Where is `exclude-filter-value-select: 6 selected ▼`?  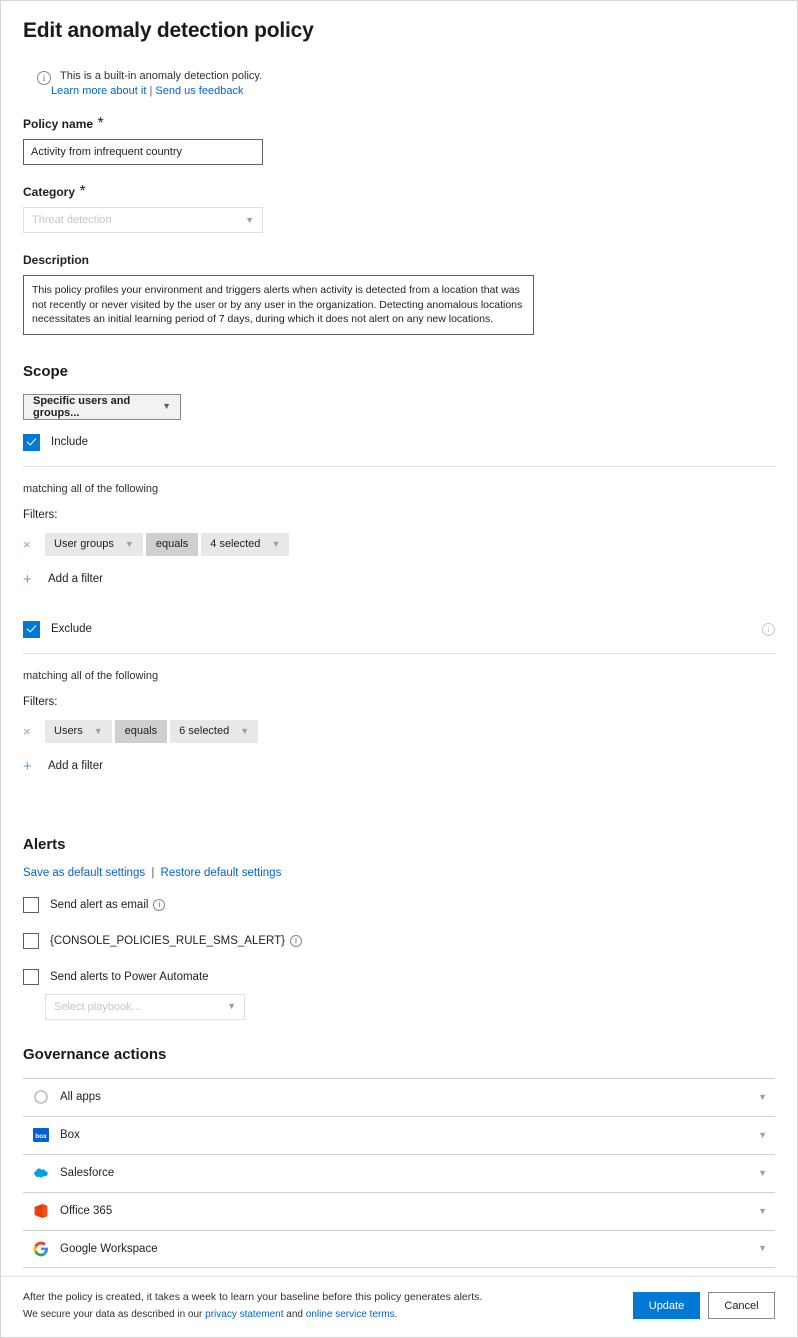
exclude-filter-value-select: 6 selected ▼ is located at coordinates (214, 731).